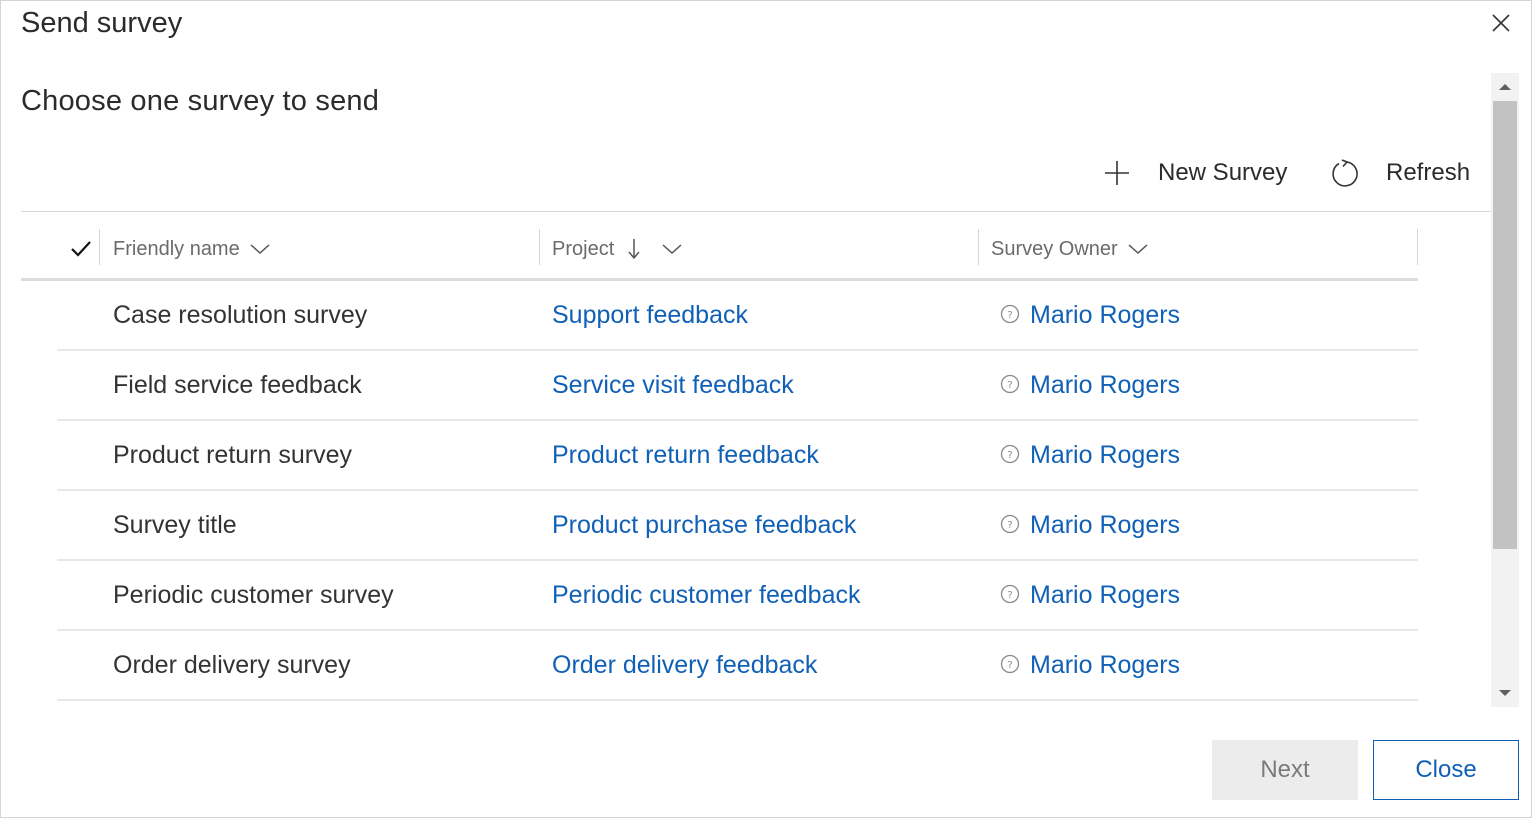  I want to click on new-survey-label: New Survey, so click(1223, 172).